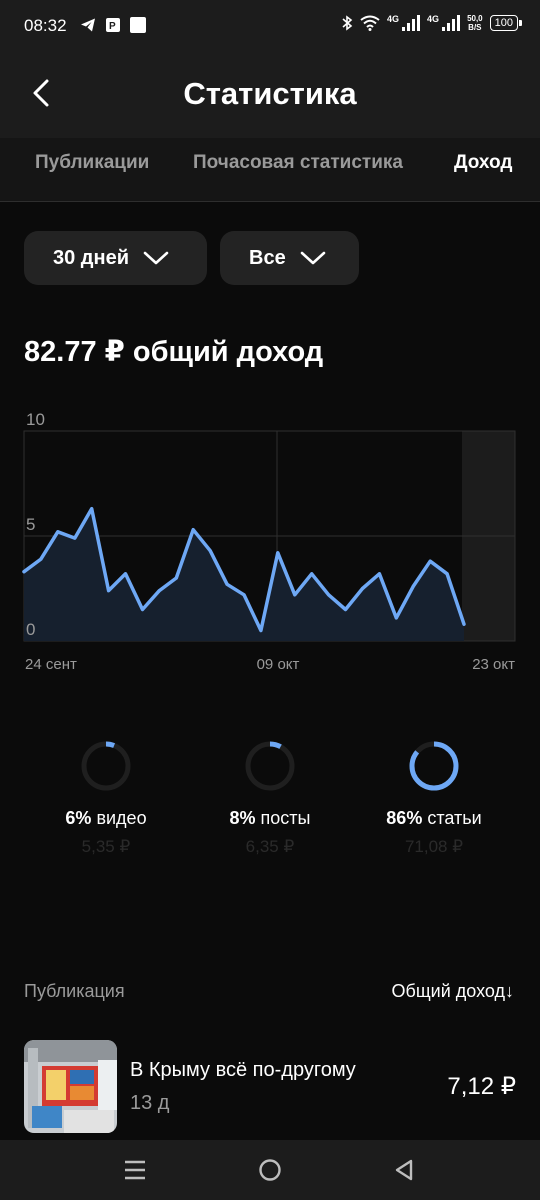 The width and height of the screenshot is (540, 1200). I want to click on breakdown-video: 6% видео 5,35 ₽, so click(106, 798).